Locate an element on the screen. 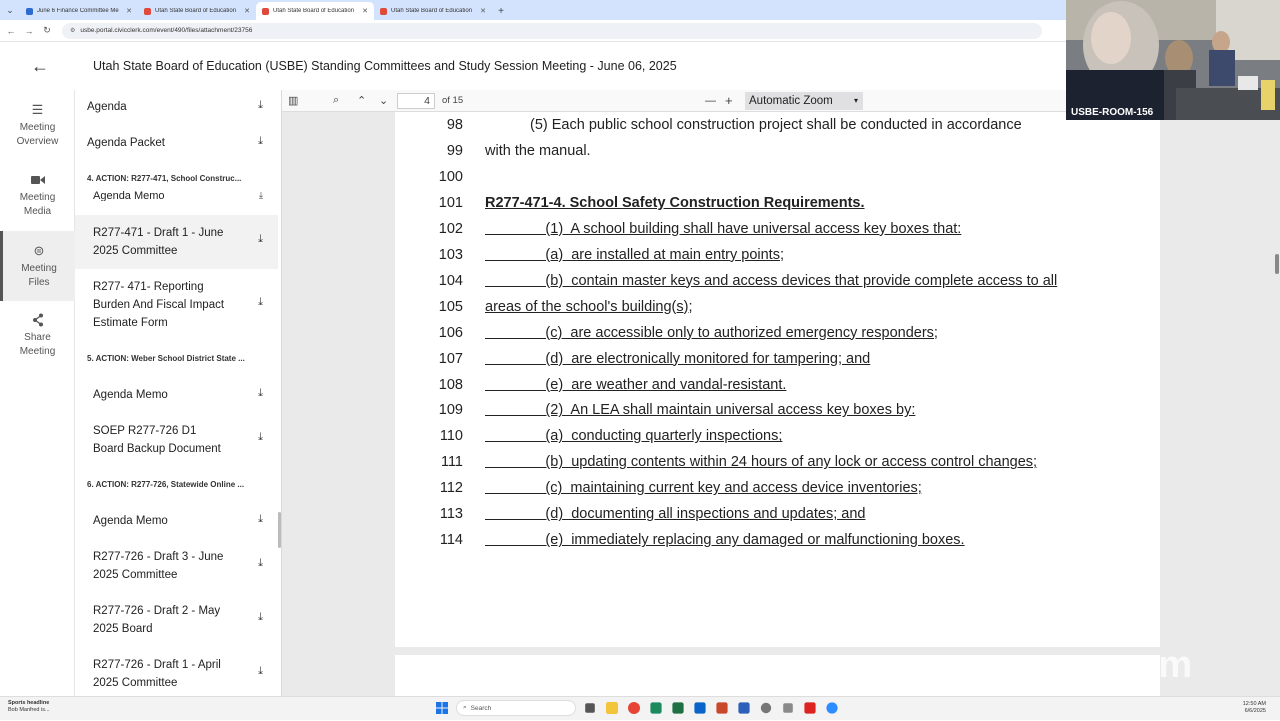 The height and width of the screenshot is (721, 1280). system-clock: 12:50 AM 6/6/2025 is located at coordinates (1254, 708).